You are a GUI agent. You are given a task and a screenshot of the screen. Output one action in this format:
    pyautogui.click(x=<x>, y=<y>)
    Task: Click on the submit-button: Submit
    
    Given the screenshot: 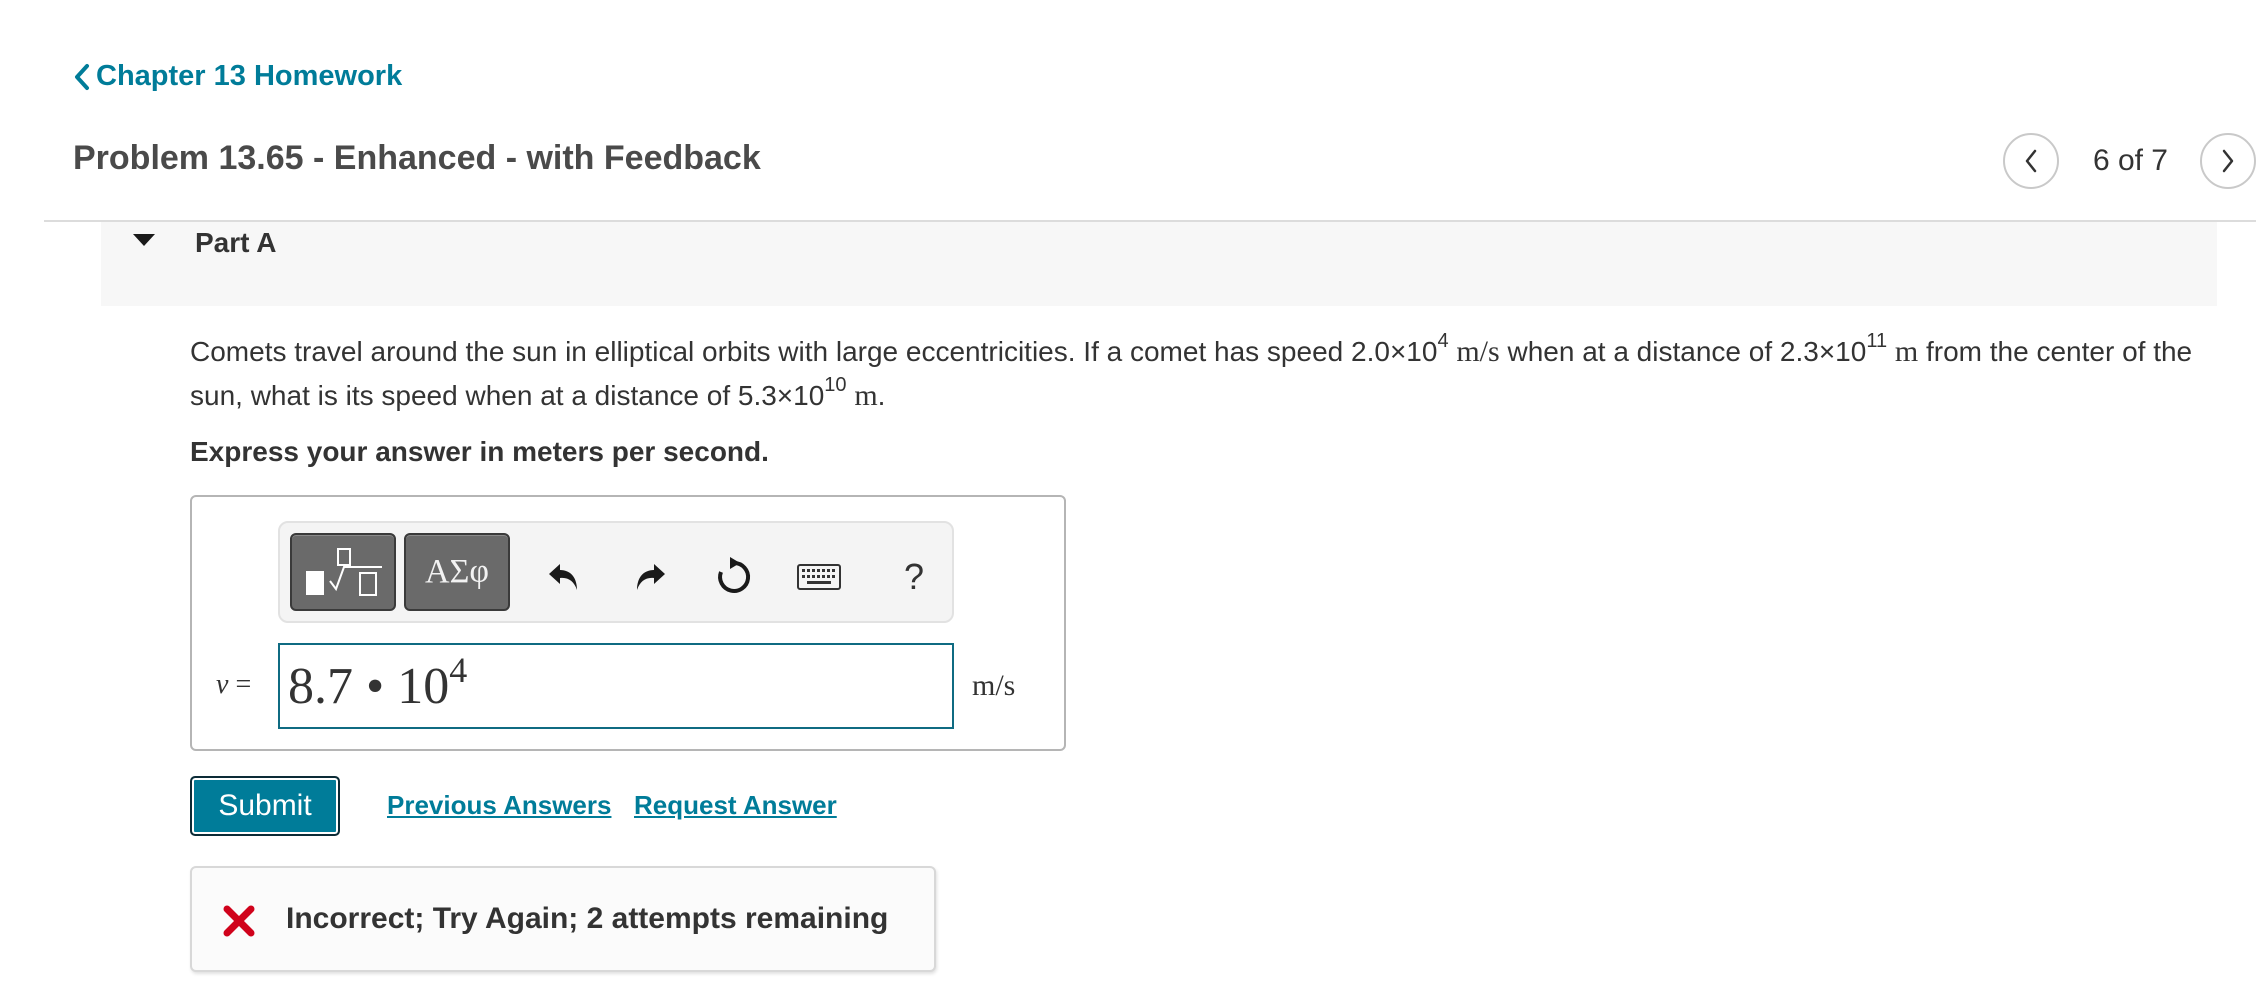 What is the action you would take?
    pyautogui.click(x=265, y=806)
    